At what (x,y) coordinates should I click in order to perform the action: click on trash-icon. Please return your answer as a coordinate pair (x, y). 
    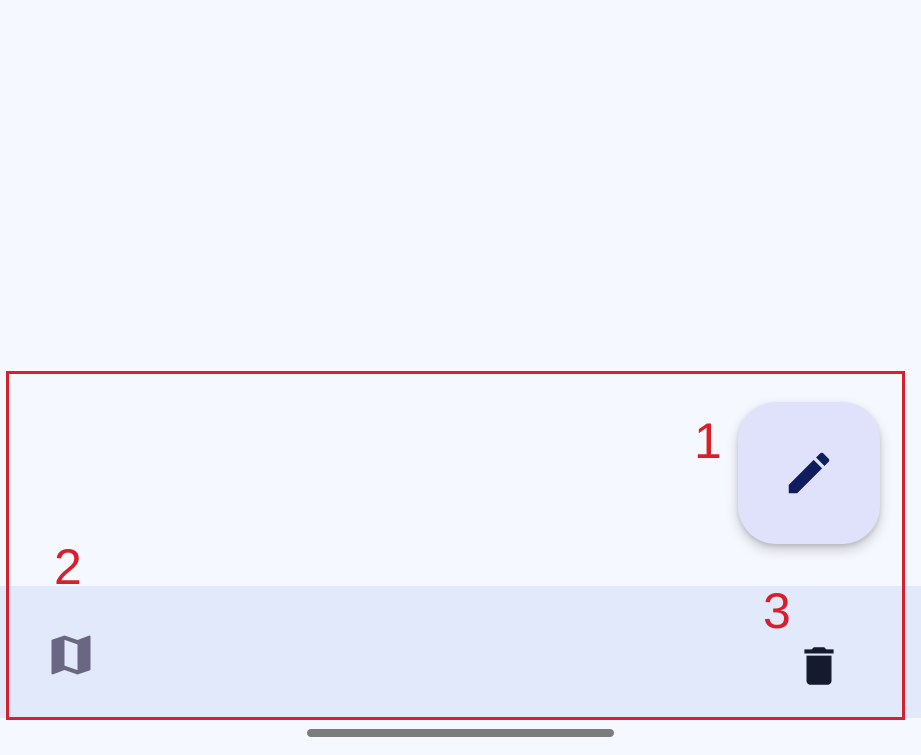
    Looking at the image, I should click on (819, 666).